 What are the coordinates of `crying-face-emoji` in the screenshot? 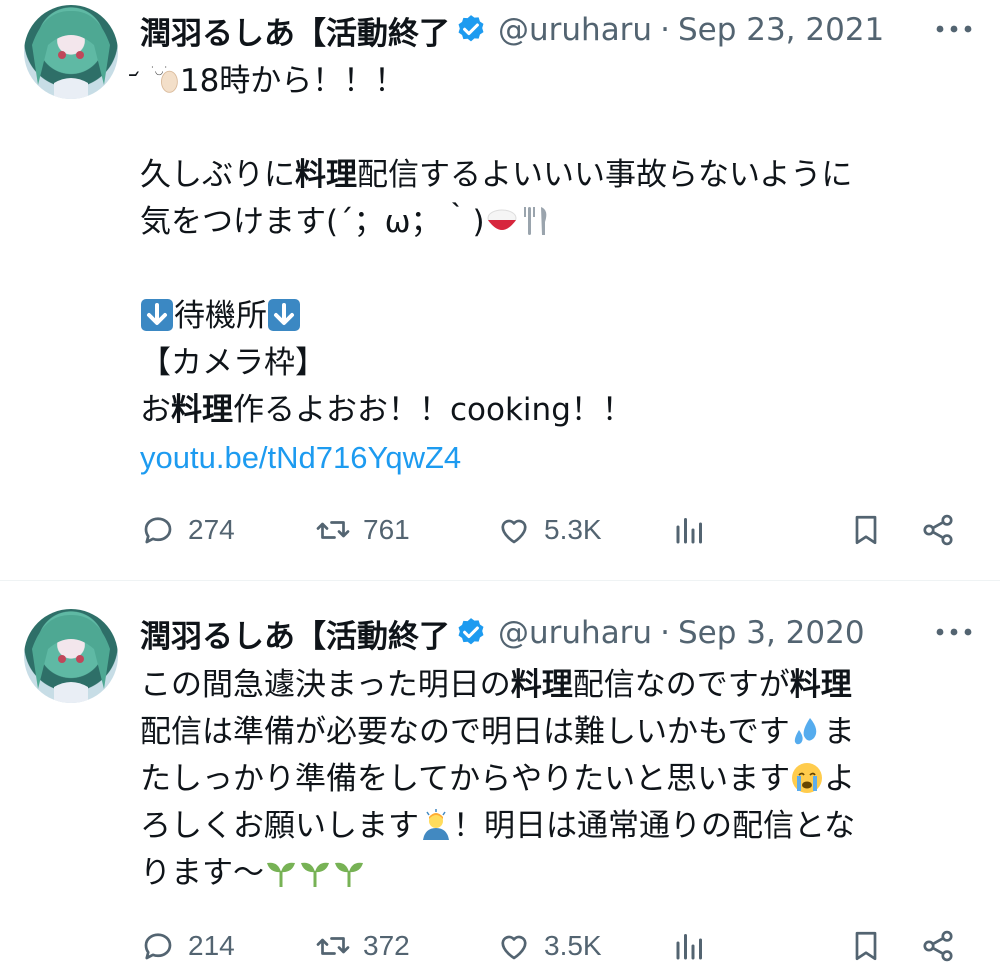 It's located at (807, 778).